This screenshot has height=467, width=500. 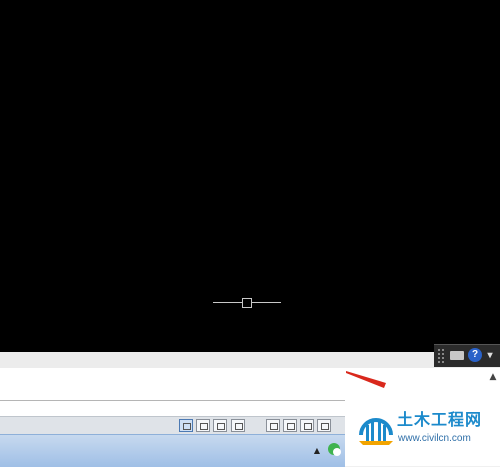 I want to click on watermark-logo-icon, so click(x=376, y=431).